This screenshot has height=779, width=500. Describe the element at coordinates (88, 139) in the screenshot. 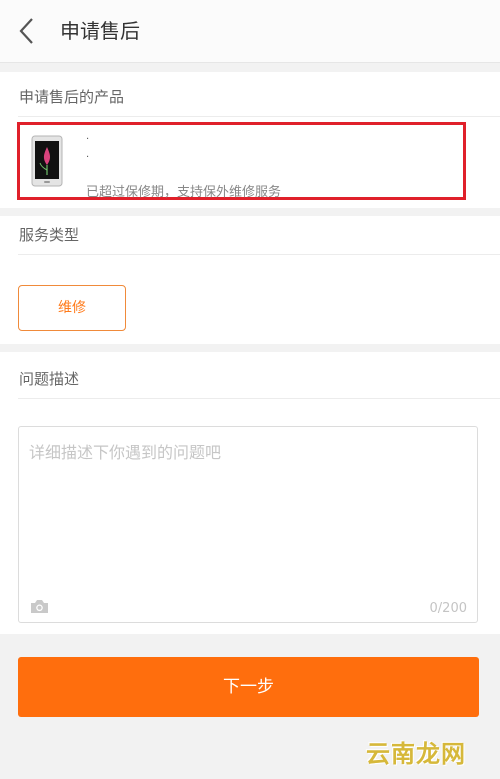

I see `product-name: ·` at that location.